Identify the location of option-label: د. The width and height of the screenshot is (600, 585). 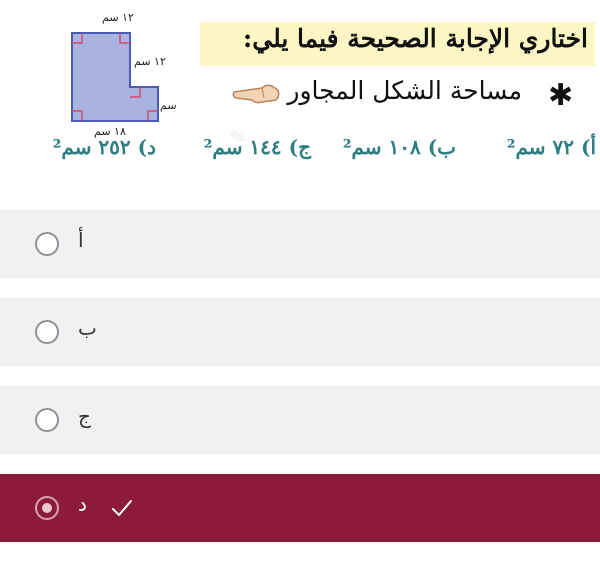
(82, 504).